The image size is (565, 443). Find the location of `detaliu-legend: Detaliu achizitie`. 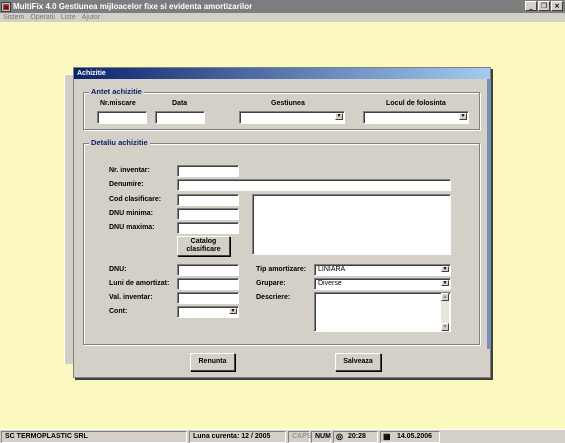

detaliu-legend: Detaliu achizitie is located at coordinates (119, 142).